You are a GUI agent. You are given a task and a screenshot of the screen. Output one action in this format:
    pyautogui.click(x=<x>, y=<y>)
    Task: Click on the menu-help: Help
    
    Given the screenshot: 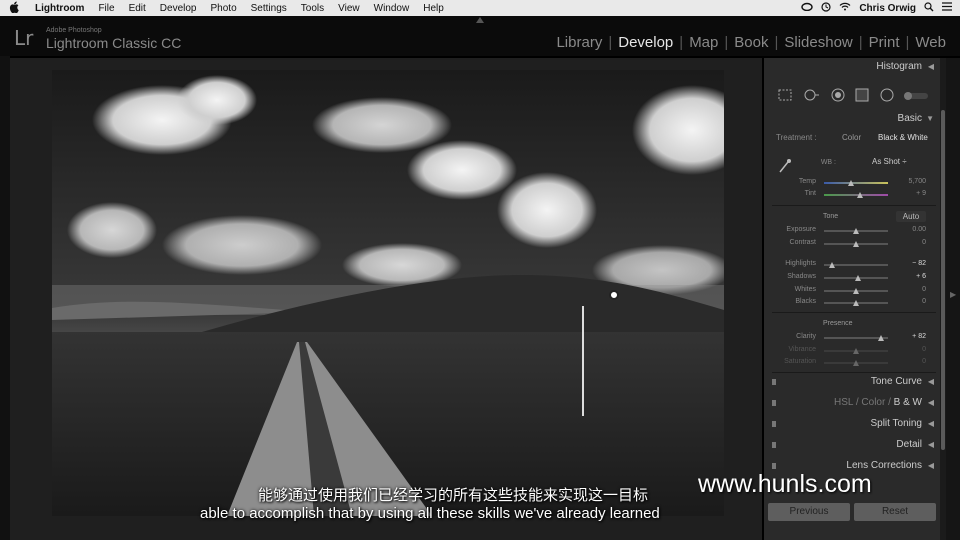 What is the action you would take?
    pyautogui.click(x=433, y=8)
    